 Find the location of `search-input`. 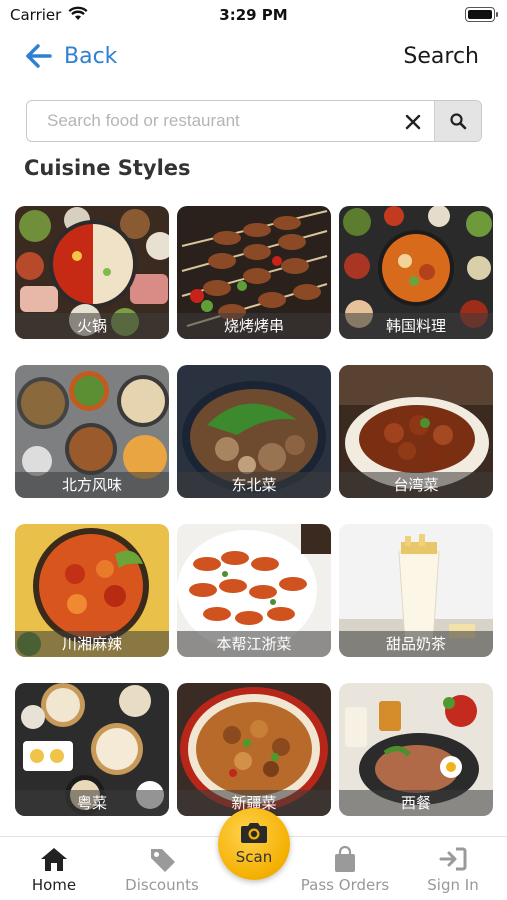

search-input is located at coordinates (212, 121).